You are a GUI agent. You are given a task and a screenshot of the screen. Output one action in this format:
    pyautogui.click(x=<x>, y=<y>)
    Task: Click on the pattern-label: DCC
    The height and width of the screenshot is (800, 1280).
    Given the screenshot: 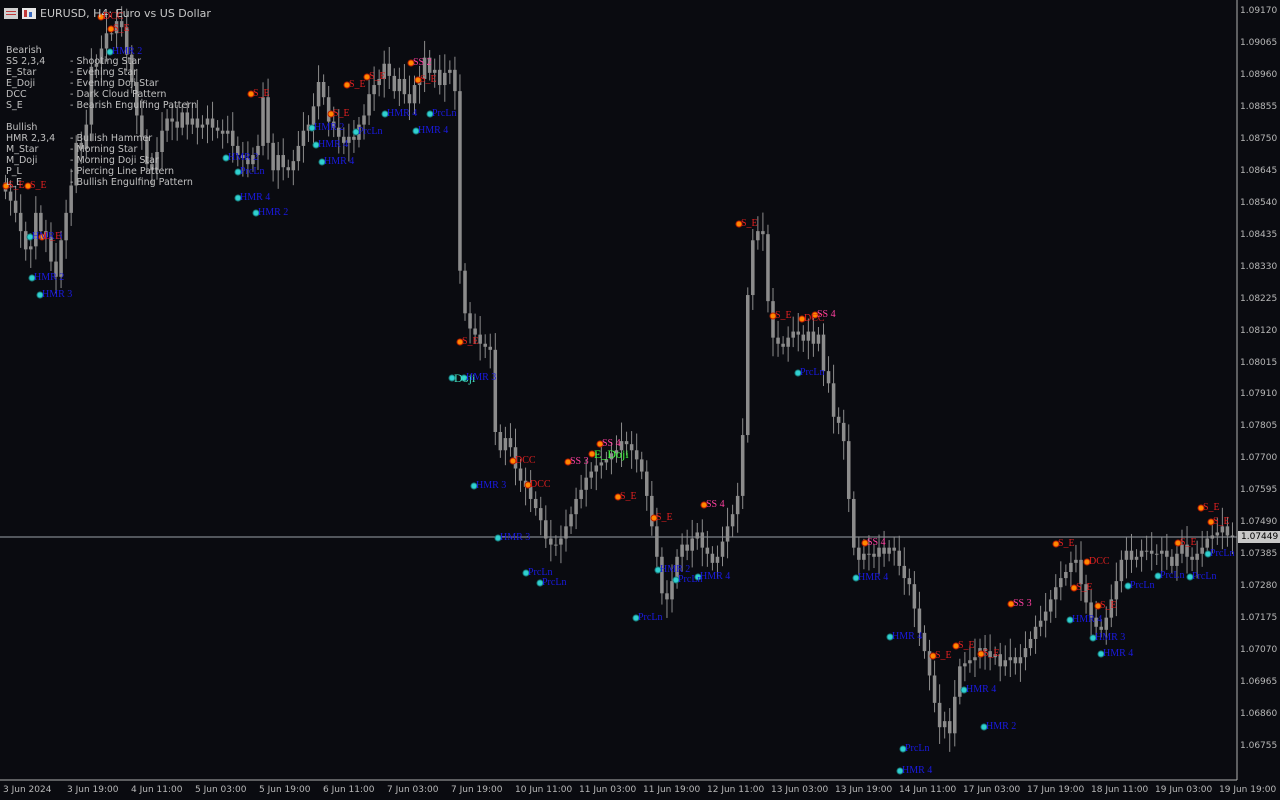 What is the action you would take?
    pyautogui.click(x=1099, y=561)
    